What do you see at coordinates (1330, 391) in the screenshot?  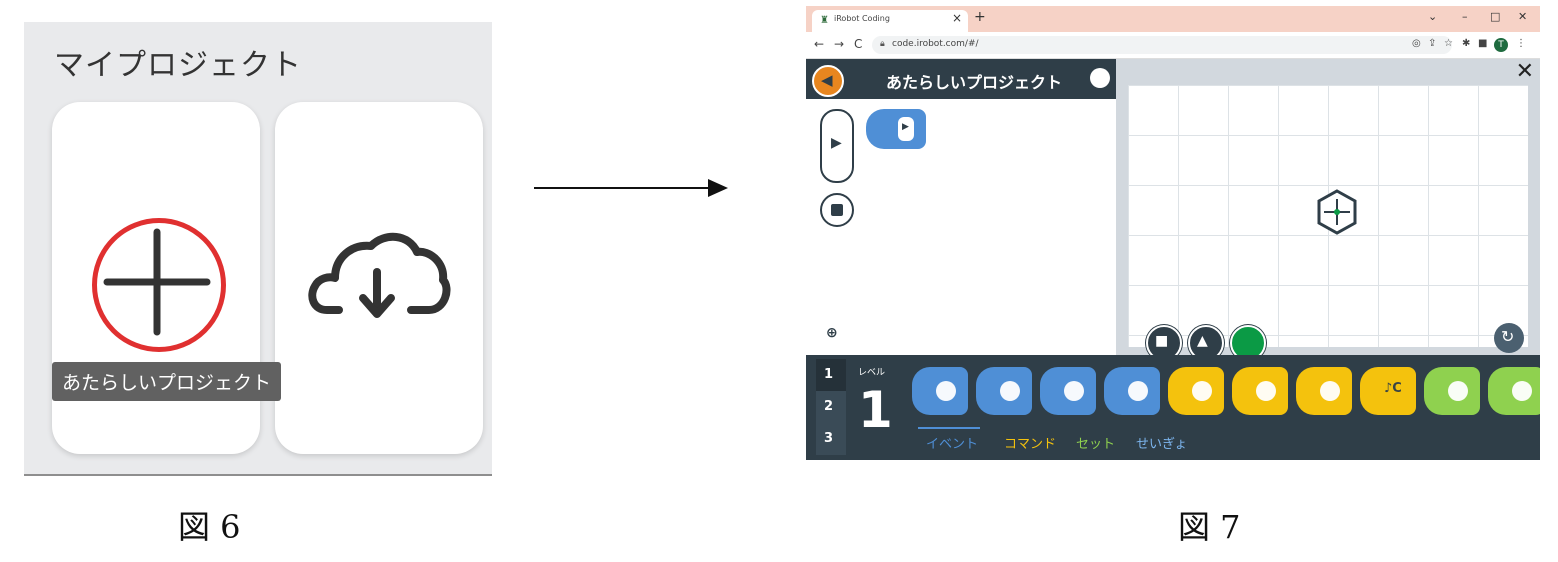 I see `rotate-right-icon` at bounding box center [1330, 391].